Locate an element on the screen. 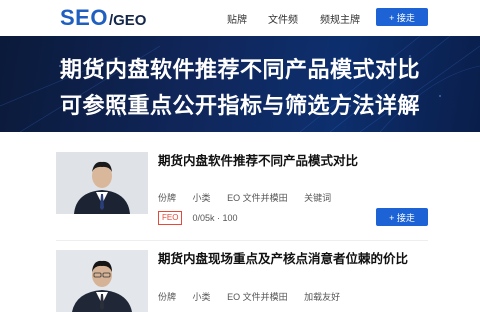 This screenshot has width=480, height=312. hero-title-line-2: 可参照重点公开指标与筛选方法详解 is located at coordinates (239, 105).